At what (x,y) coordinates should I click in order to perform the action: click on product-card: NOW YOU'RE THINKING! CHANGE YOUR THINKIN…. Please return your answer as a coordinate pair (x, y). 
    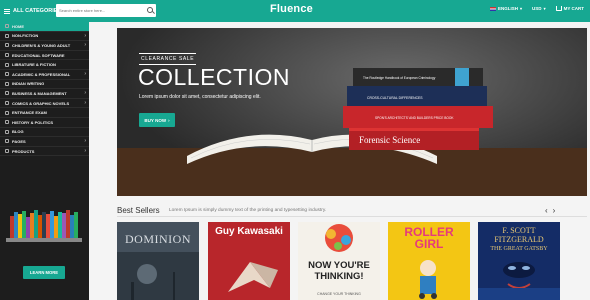
    Looking at the image, I should click on (339, 261).